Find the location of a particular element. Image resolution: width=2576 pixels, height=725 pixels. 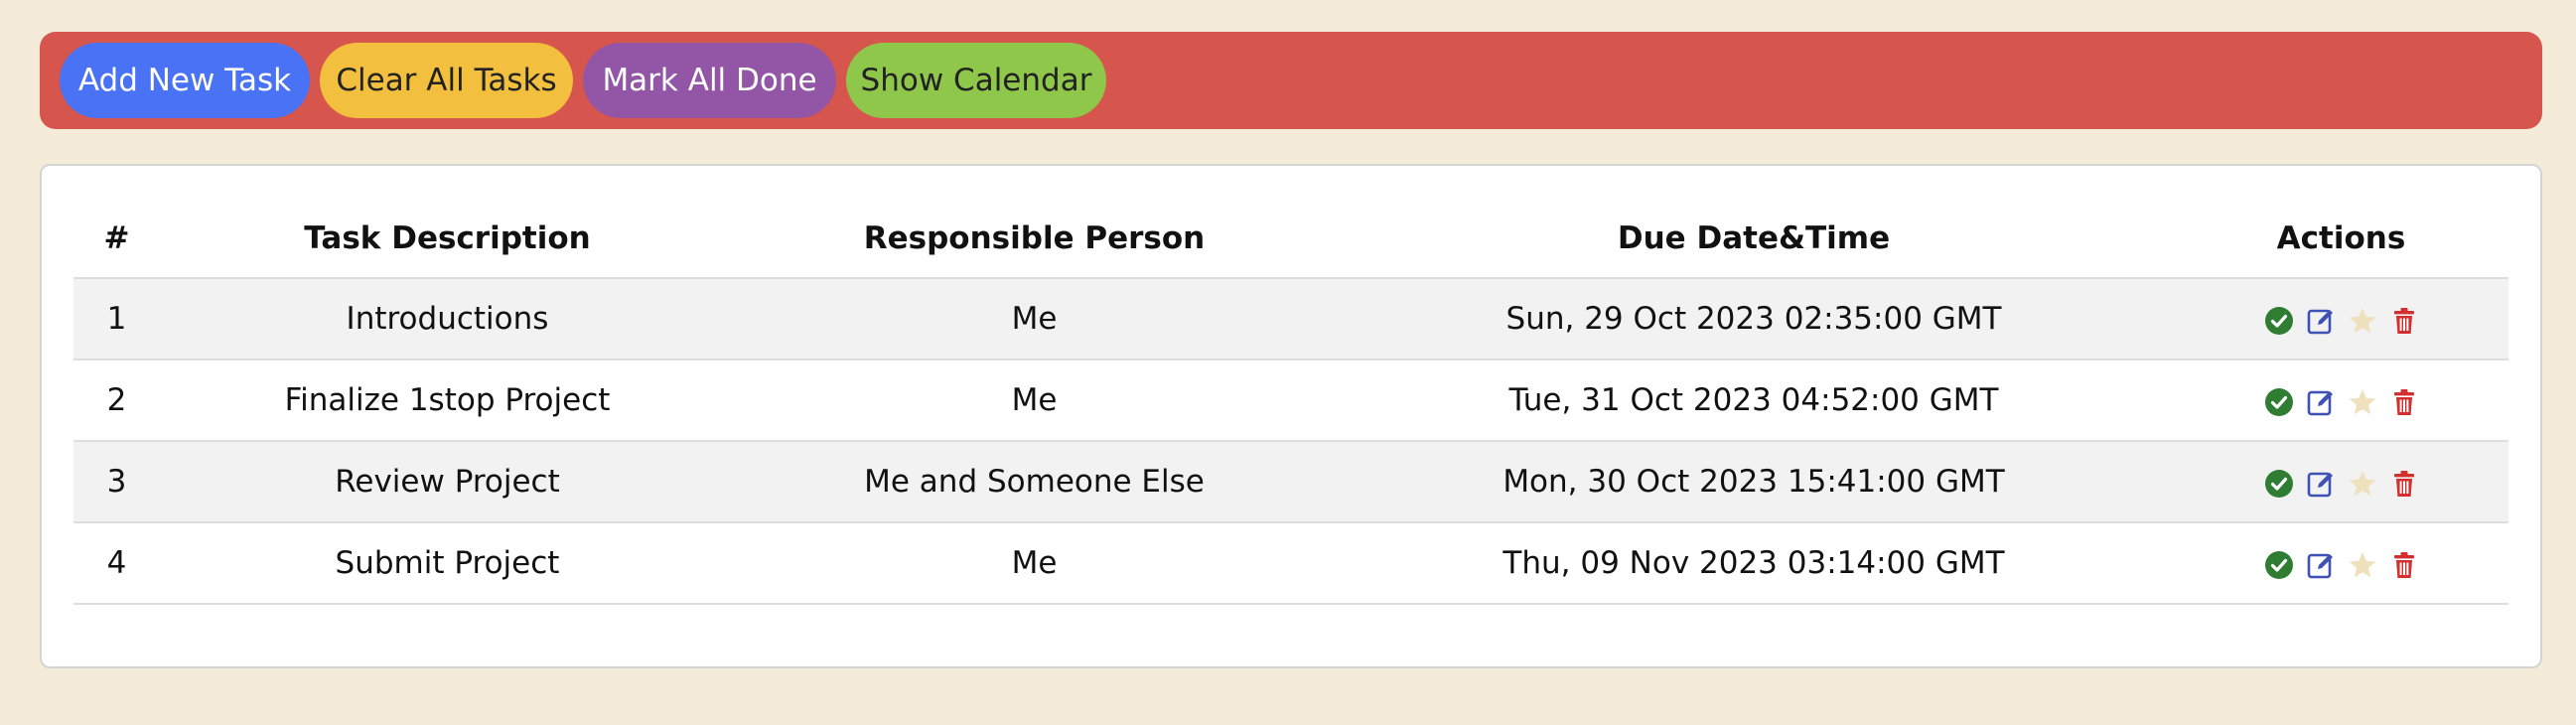

cell-due-date-time: Thu, 09 Nov 2023 03:14:00 GMT is located at coordinates (1754, 563).